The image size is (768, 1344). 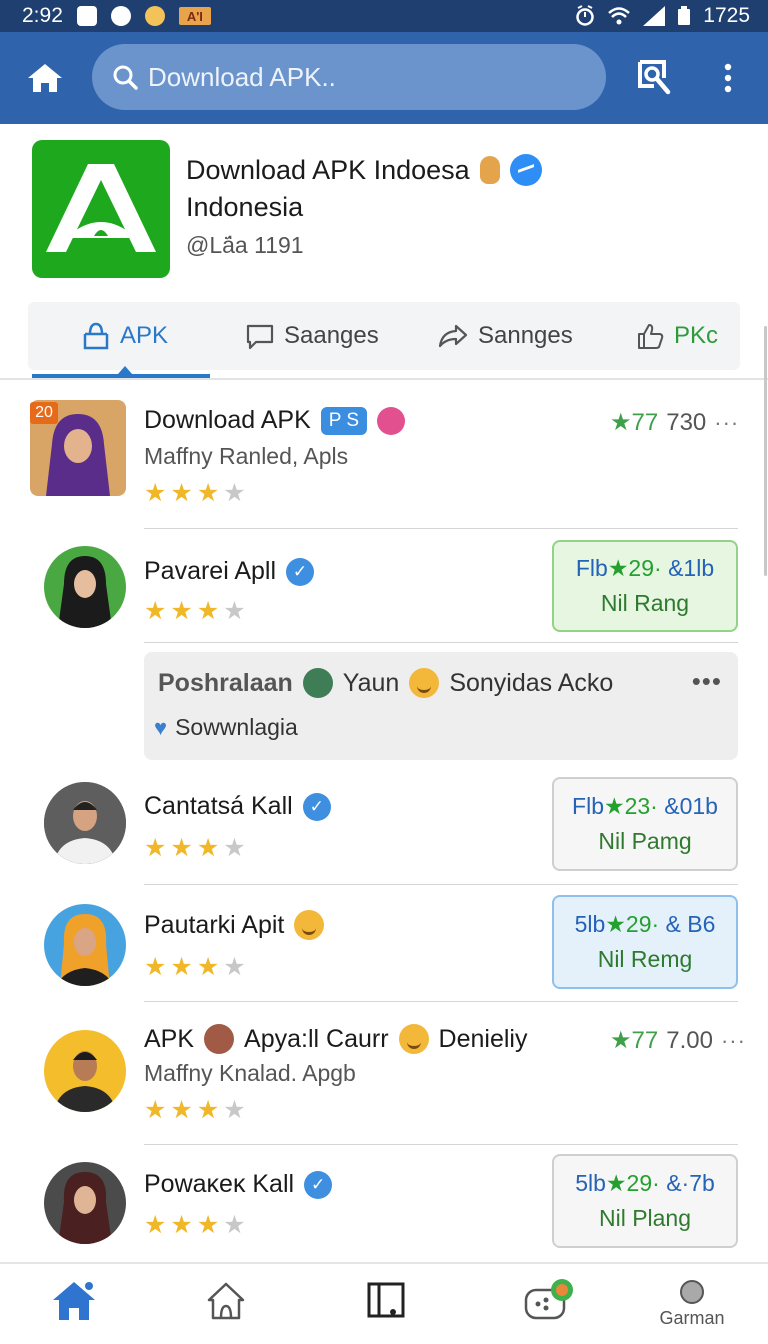 What do you see at coordinates (645, 603) in the screenshot?
I see `get-button-line2: Nil Rang` at bounding box center [645, 603].